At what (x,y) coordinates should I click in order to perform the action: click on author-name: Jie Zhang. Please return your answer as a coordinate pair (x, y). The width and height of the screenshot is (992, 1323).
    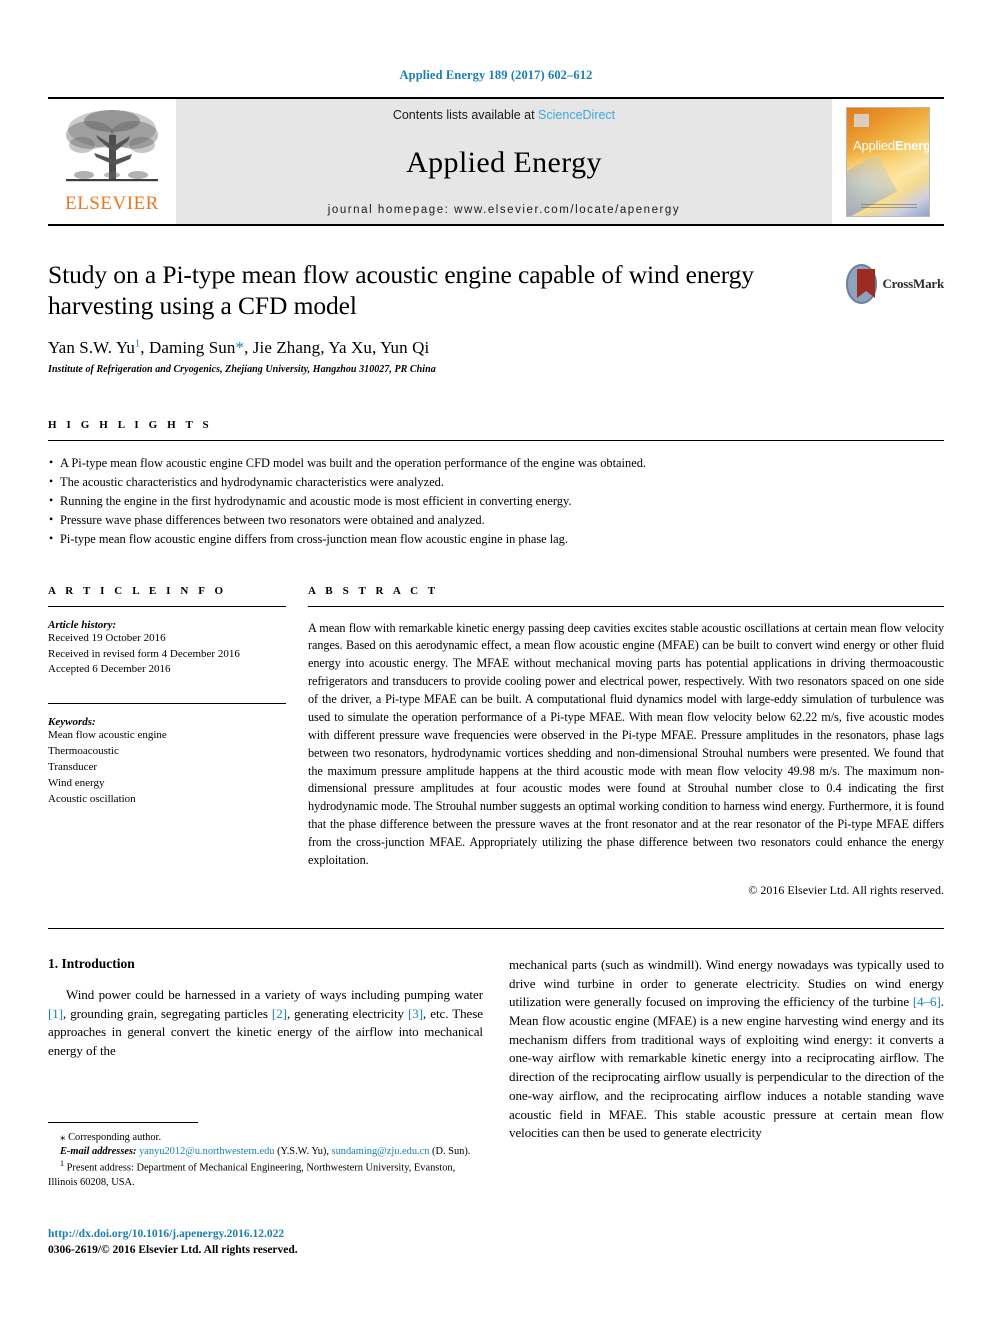
    Looking at the image, I should click on (286, 347).